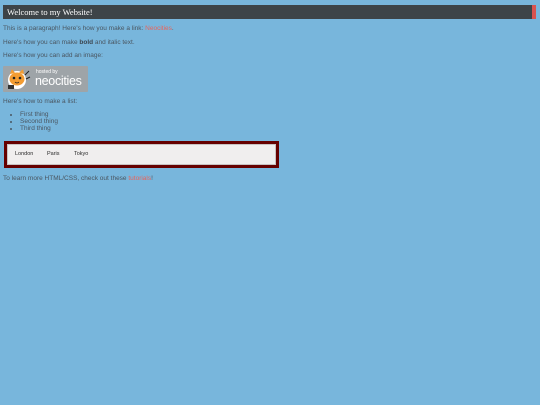 The width and height of the screenshot is (540, 405). Describe the element at coordinates (50, 12) in the screenshot. I see `page-title: Welcome to my Website!` at that location.